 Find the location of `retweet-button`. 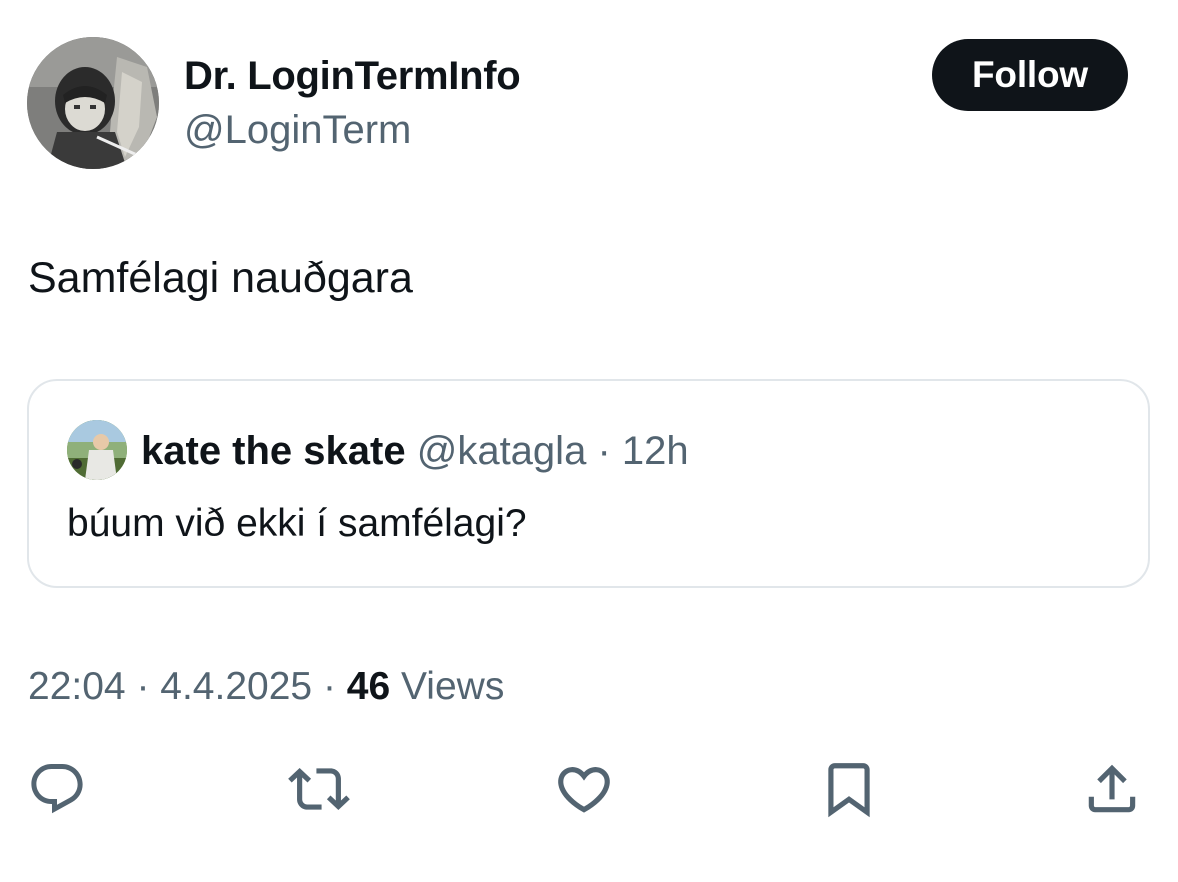

retweet-button is located at coordinates (319, 789).